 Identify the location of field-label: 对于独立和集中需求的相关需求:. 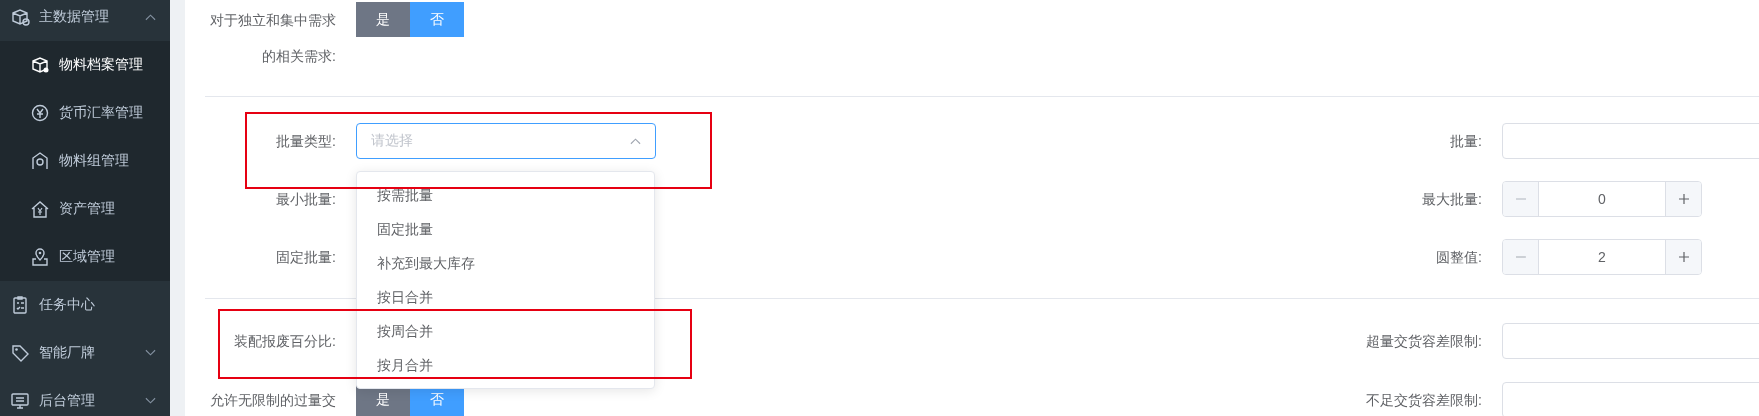
(272, 38).